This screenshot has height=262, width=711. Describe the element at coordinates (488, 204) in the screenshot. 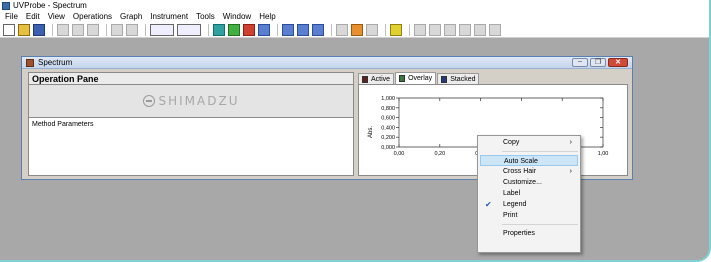

I see `checkmark-icon: ✔` at that location.